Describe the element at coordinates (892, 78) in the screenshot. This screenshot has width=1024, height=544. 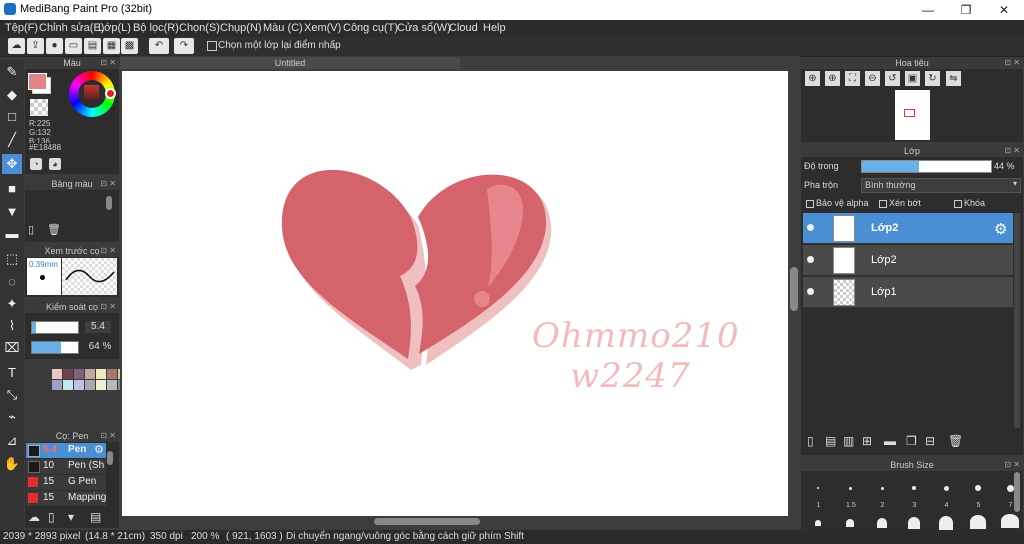
I see `rotate-left-icon: ↺` at that location.